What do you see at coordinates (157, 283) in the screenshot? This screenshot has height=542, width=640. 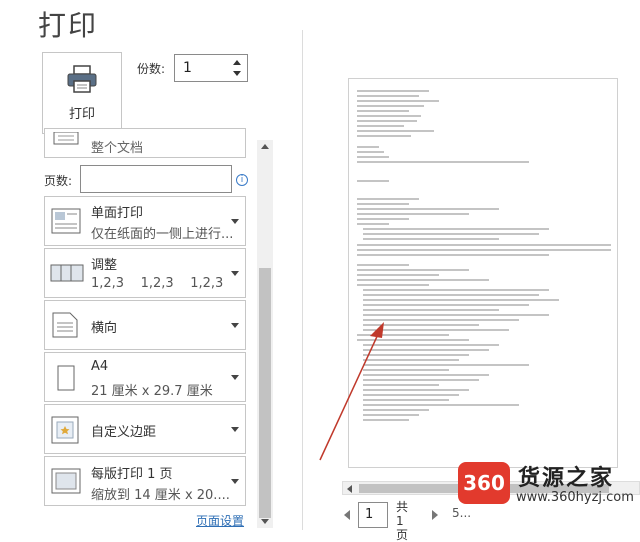 I see `collate-desc: 1,2,3 1,2,3 1,2,3` at bounding box center [157, 283].